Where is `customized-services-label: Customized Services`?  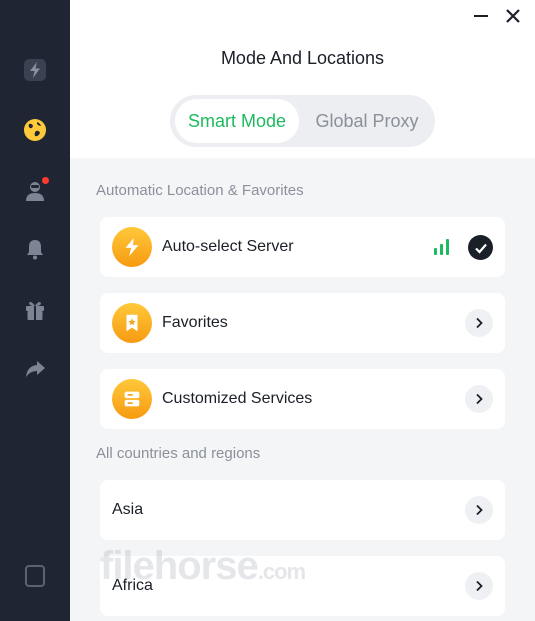 customized-services-label: Customized Services is located at coordinates (237, 398).